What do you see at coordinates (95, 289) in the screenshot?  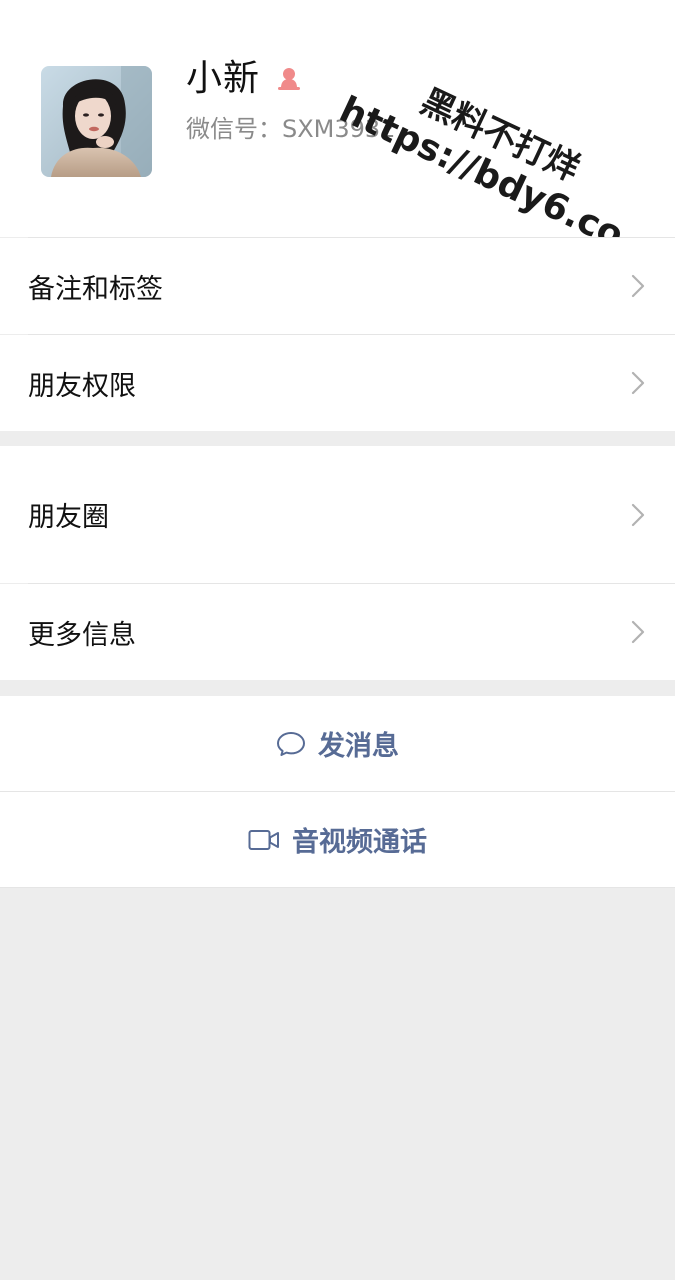 I see `menu-item-label: 备注和标签` at bounding box center [95, 289].